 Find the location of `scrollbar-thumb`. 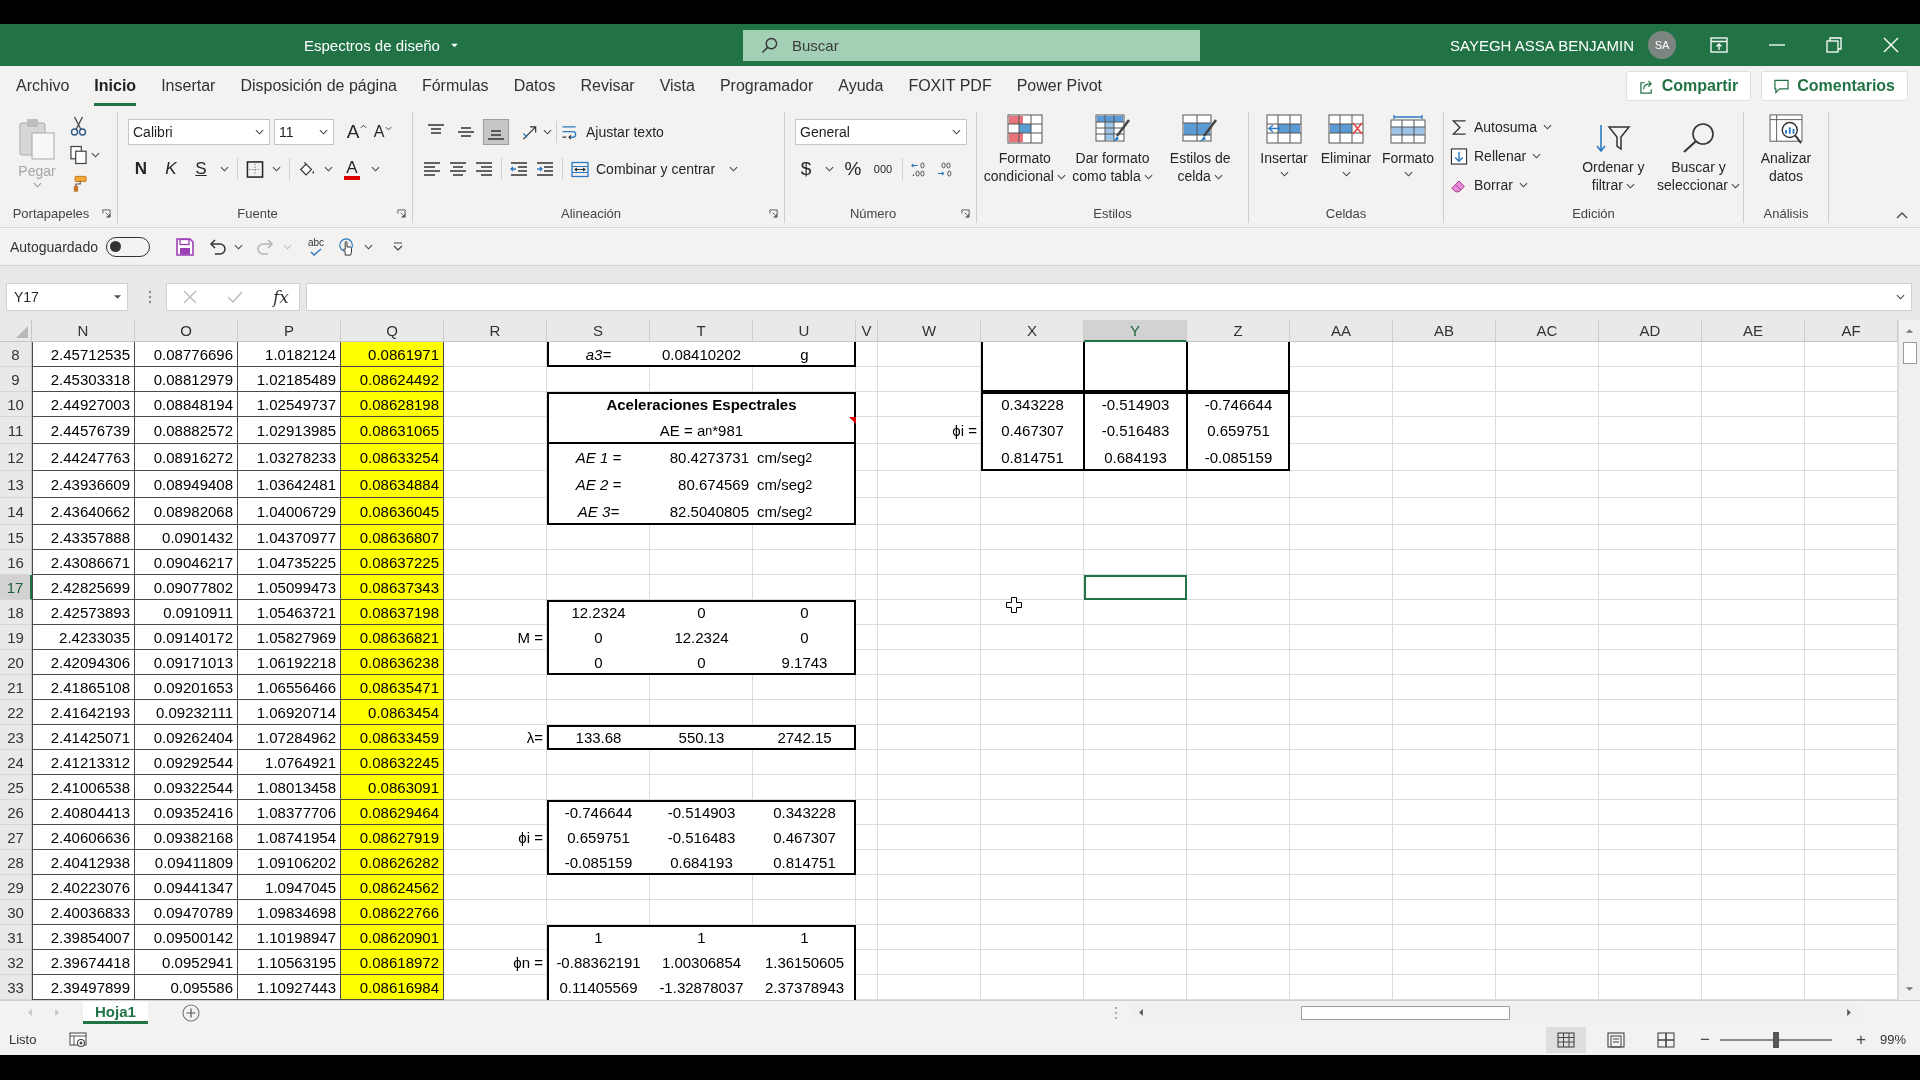

scrollbar-thumb is located at coordinates (1909, 353).